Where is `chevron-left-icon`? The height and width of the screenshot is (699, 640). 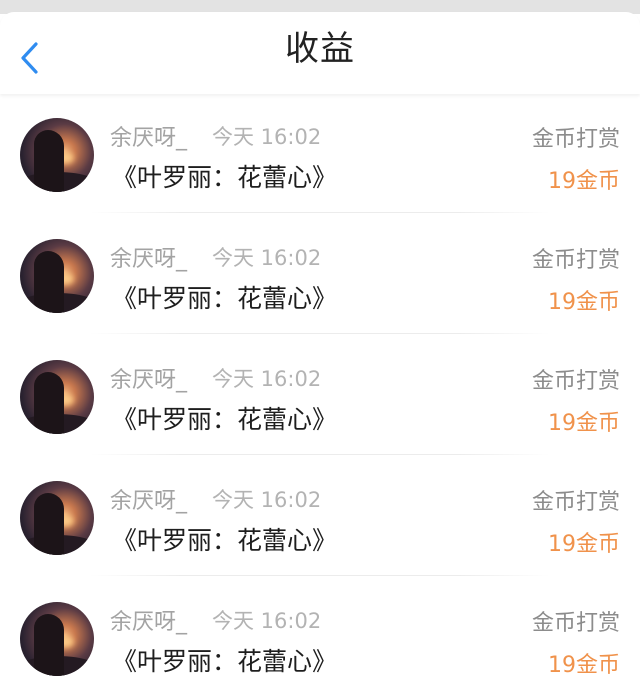
chevron-left-icon is located at coordinates (29, 58).